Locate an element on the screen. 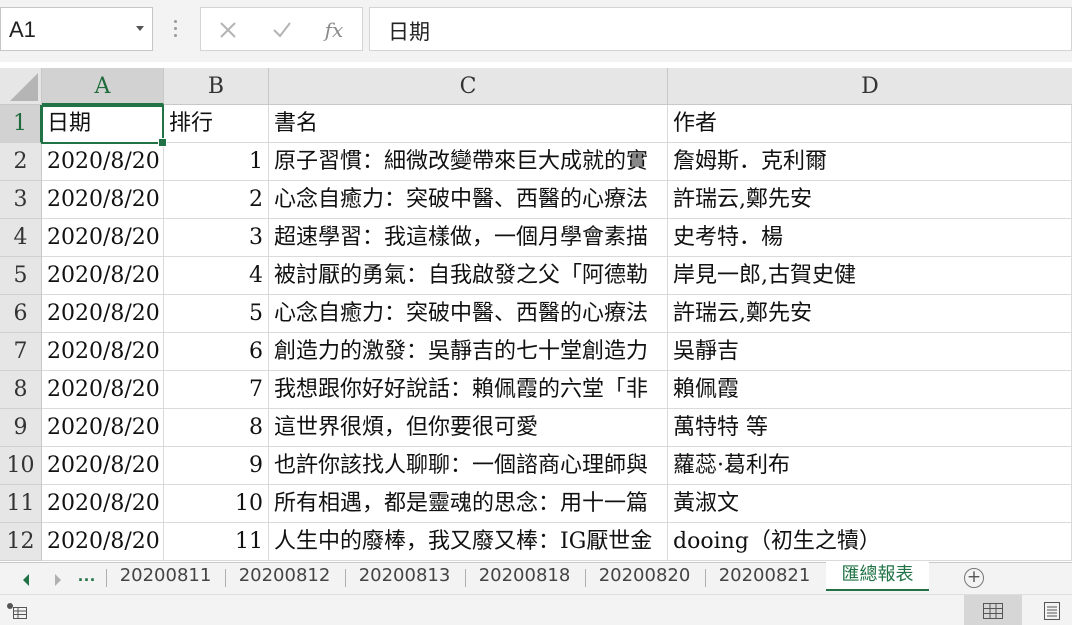 Image resolution: width=1072 pixels, height=625 pixels. row-header: 2 is located at coordinates (21, 162).